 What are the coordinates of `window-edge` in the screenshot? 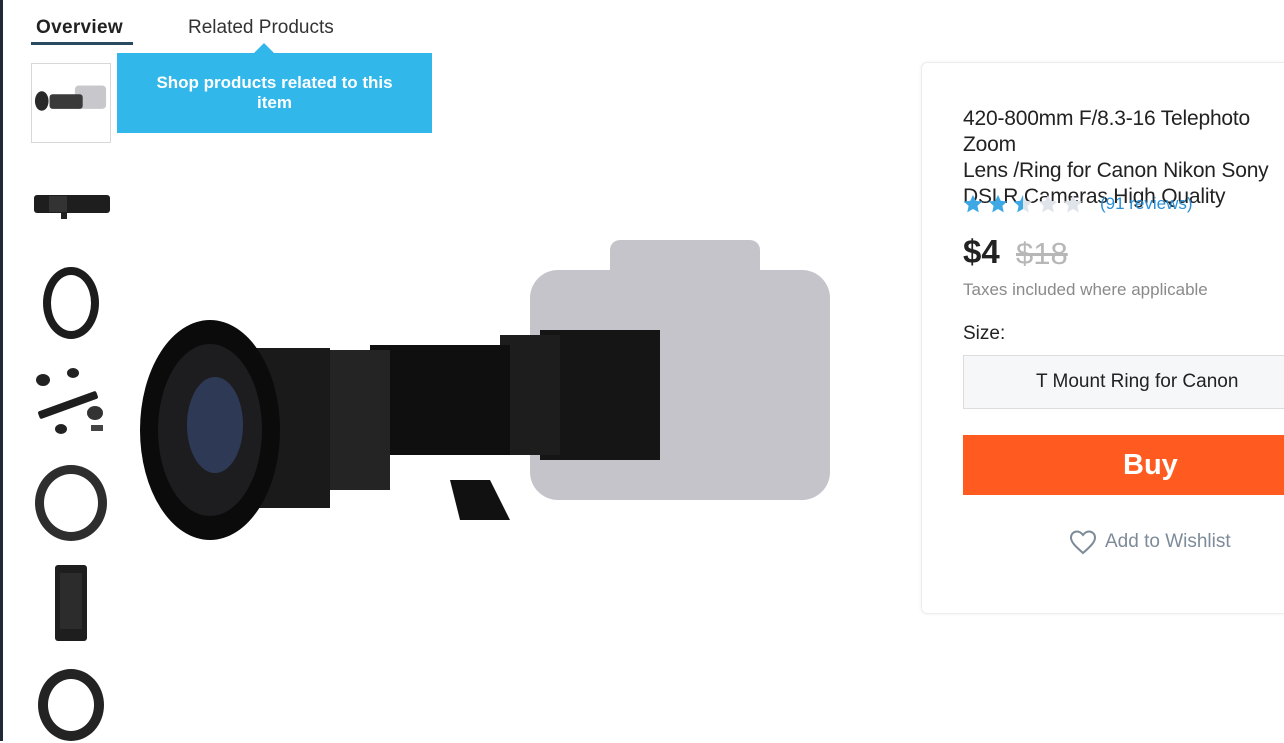 It's located at (1, 370).